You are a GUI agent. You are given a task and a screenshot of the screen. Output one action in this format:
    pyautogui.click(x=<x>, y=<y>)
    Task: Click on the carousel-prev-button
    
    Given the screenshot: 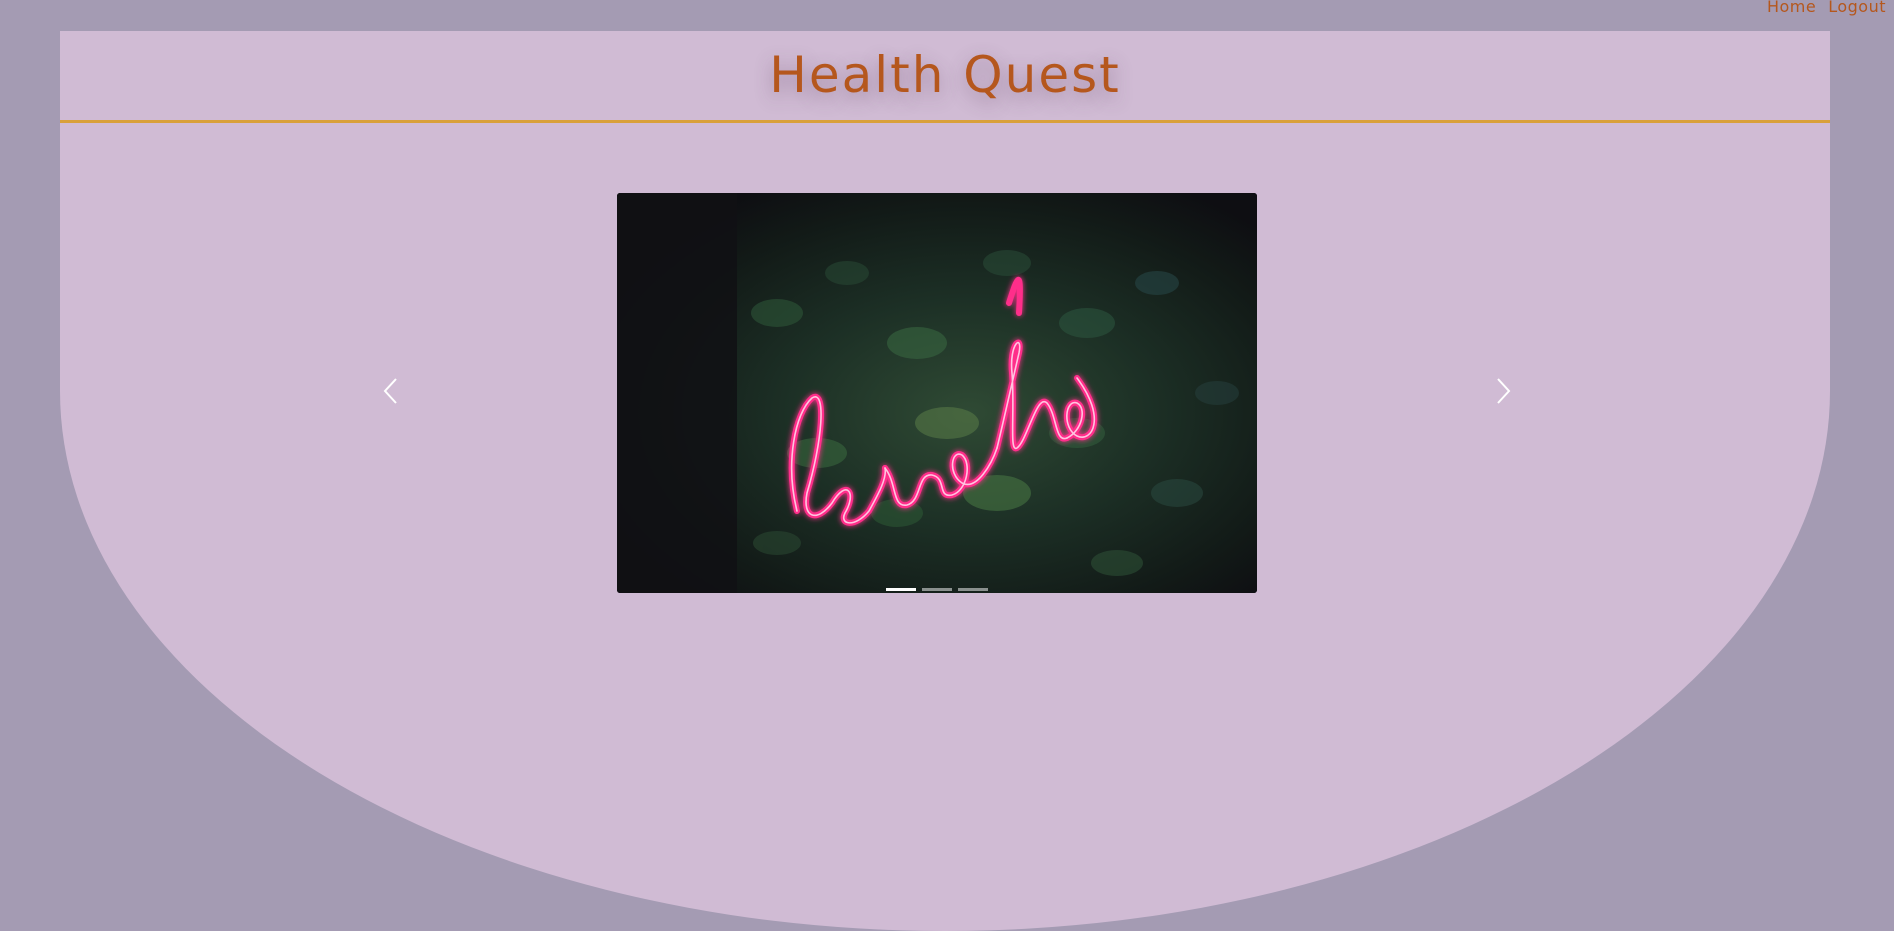 What is the action you would take?
    pyautogui.click(x=392, y=391)
    